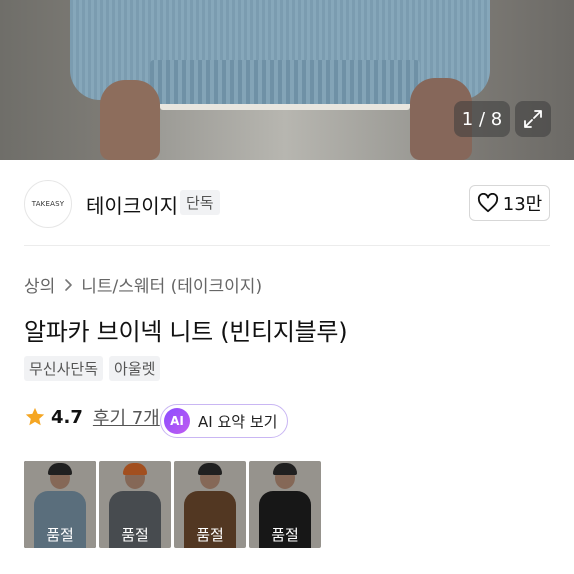  What do you see at coordinates (522, 204) in the screenshot?
I see `like-count: 13만` at bounding box center [522, 204].